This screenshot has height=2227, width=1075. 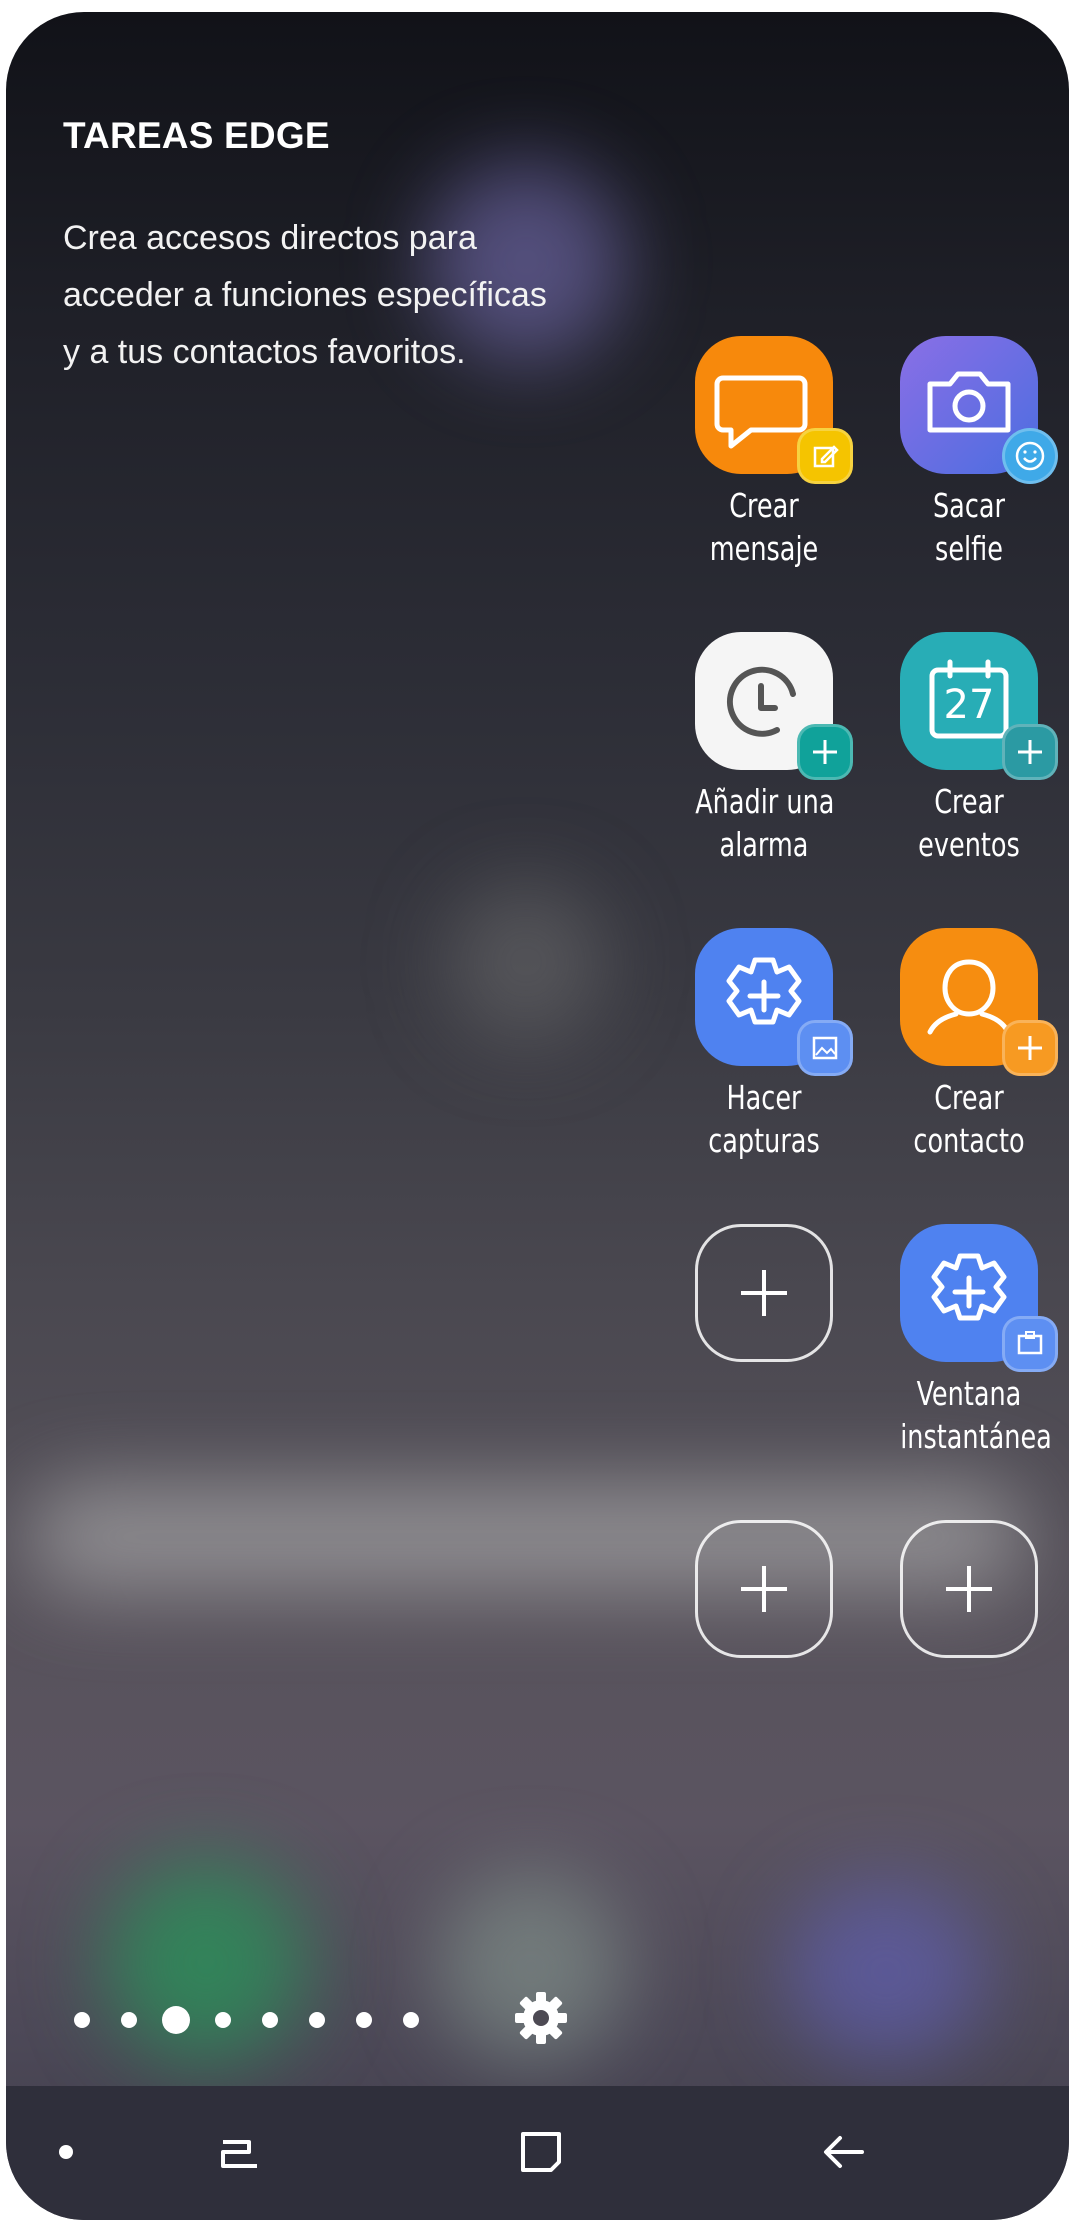 What do you see at coordinates (764, 844) in the screenshot?
I see `task-label-line: alarma` at bounding box center [764, 844].